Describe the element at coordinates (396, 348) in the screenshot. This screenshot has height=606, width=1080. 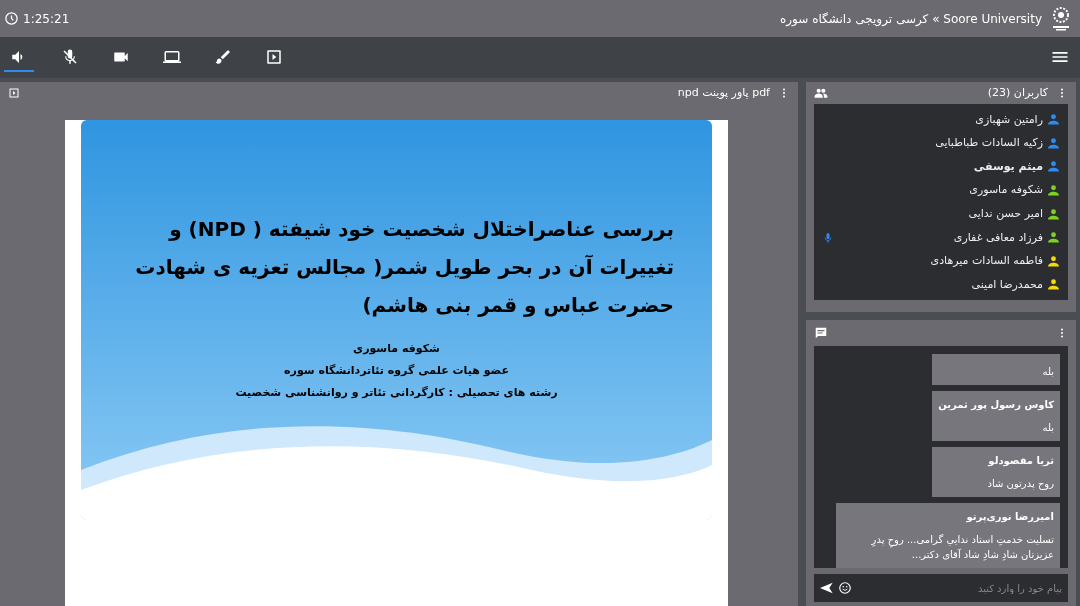
I see `slide-subtitle-line: شکوفه ماسوری` at that location.